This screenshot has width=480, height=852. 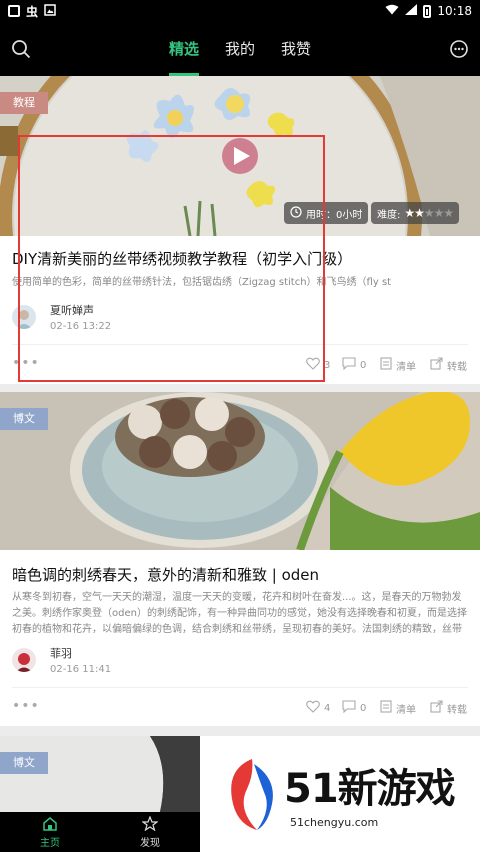 I want to click on divider, so click(x=240, y=687).